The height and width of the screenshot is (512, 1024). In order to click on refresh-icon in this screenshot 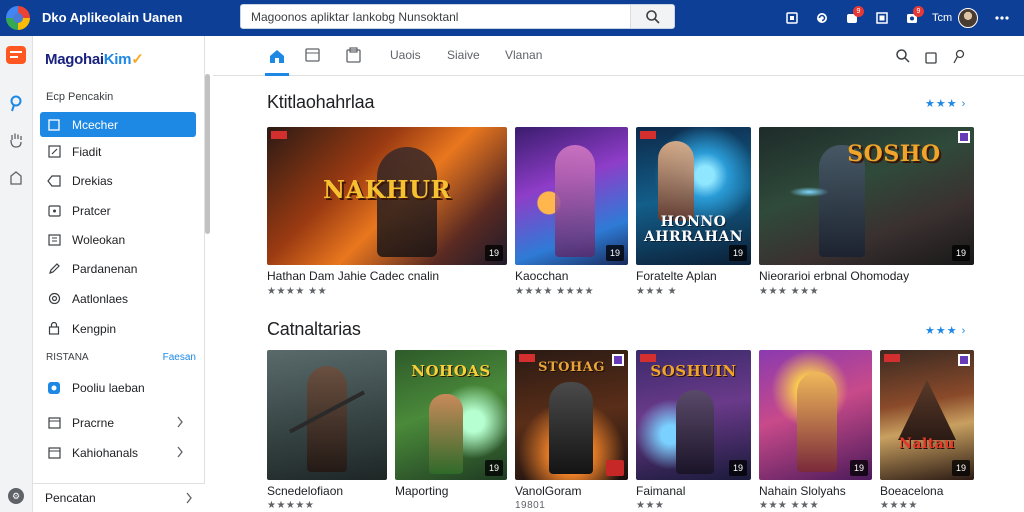, I will do `click(822, 18)`.